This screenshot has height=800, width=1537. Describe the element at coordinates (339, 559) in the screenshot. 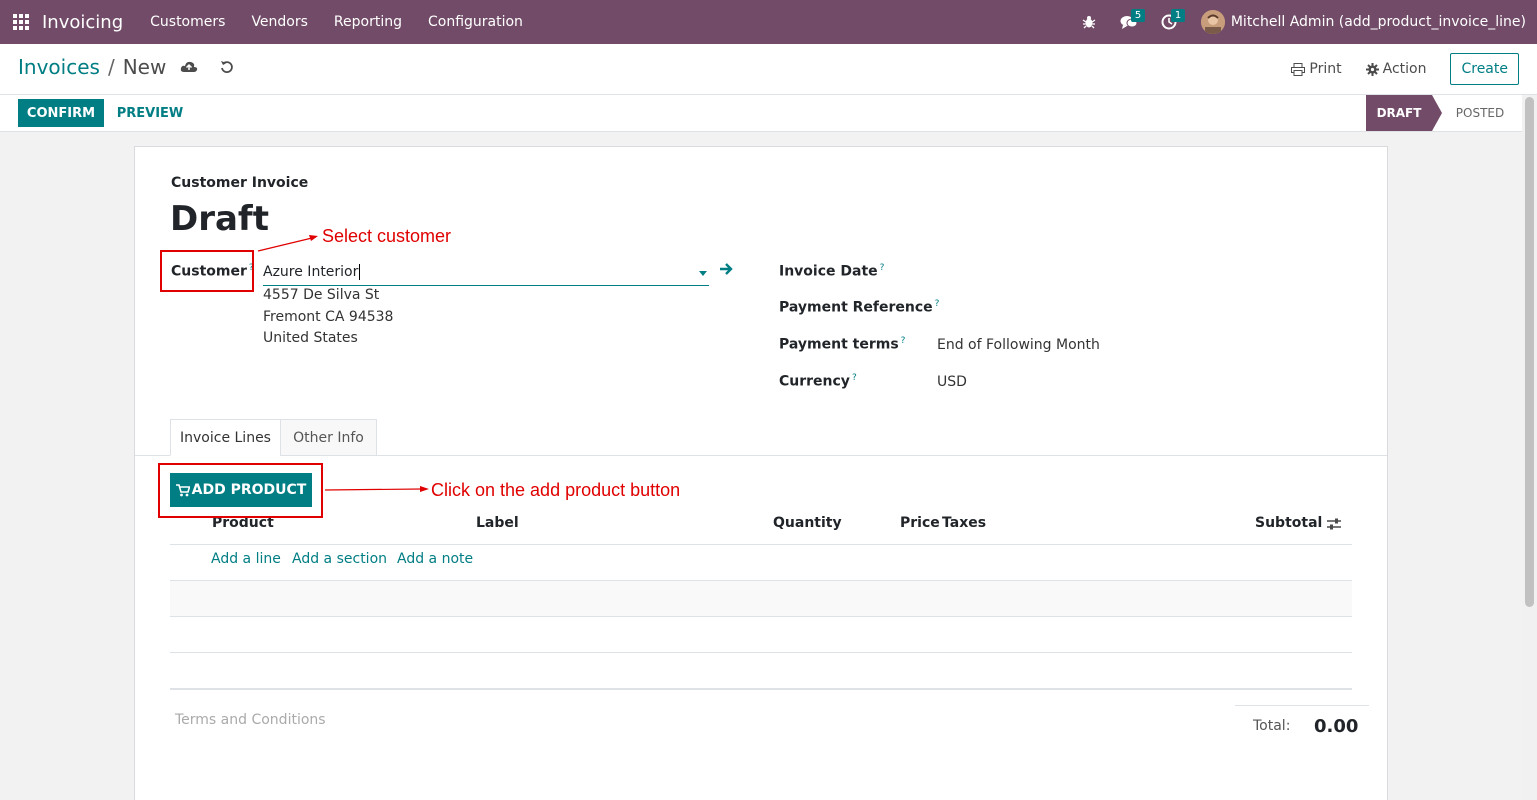

I see `add-section-link: Add a section` at that location.